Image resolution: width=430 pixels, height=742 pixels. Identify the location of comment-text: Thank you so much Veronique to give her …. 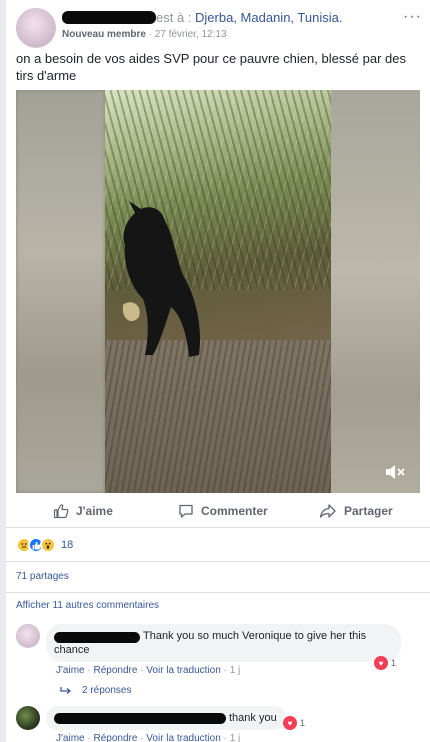
(210, 643).